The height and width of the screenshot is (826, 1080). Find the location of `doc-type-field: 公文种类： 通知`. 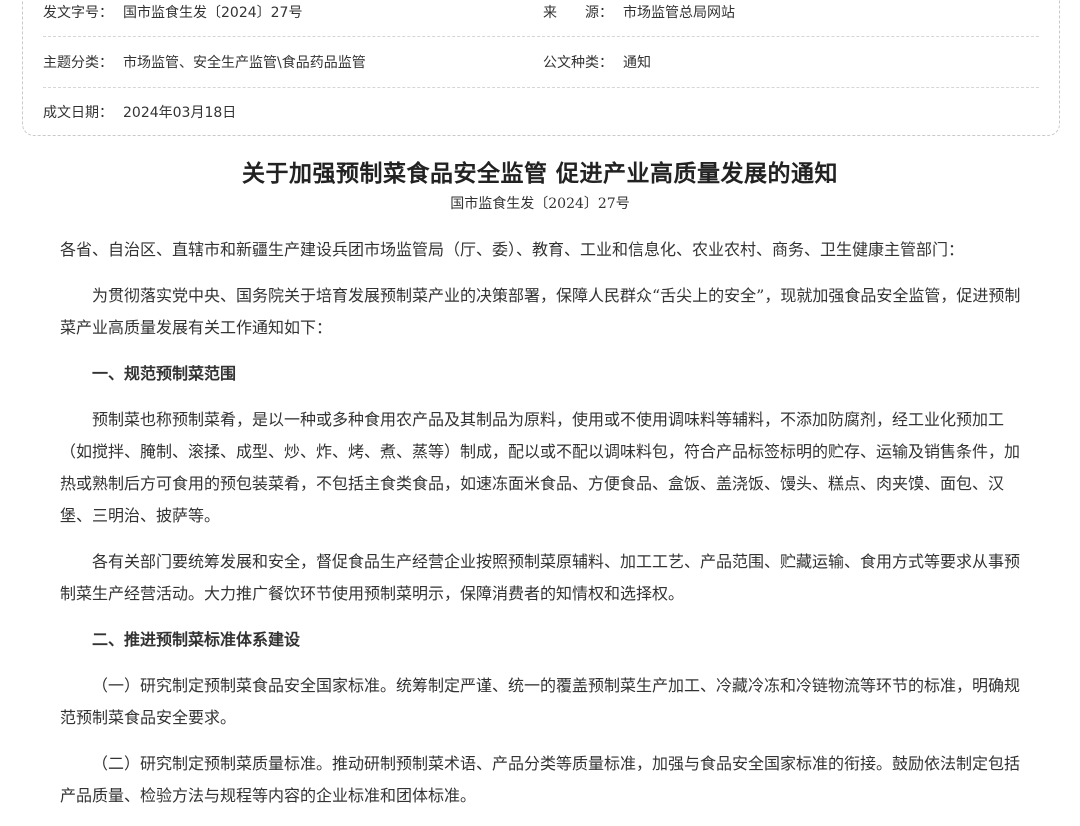

doc-type-field: 公文种类： 通知 is located at coordinates (597, 62).